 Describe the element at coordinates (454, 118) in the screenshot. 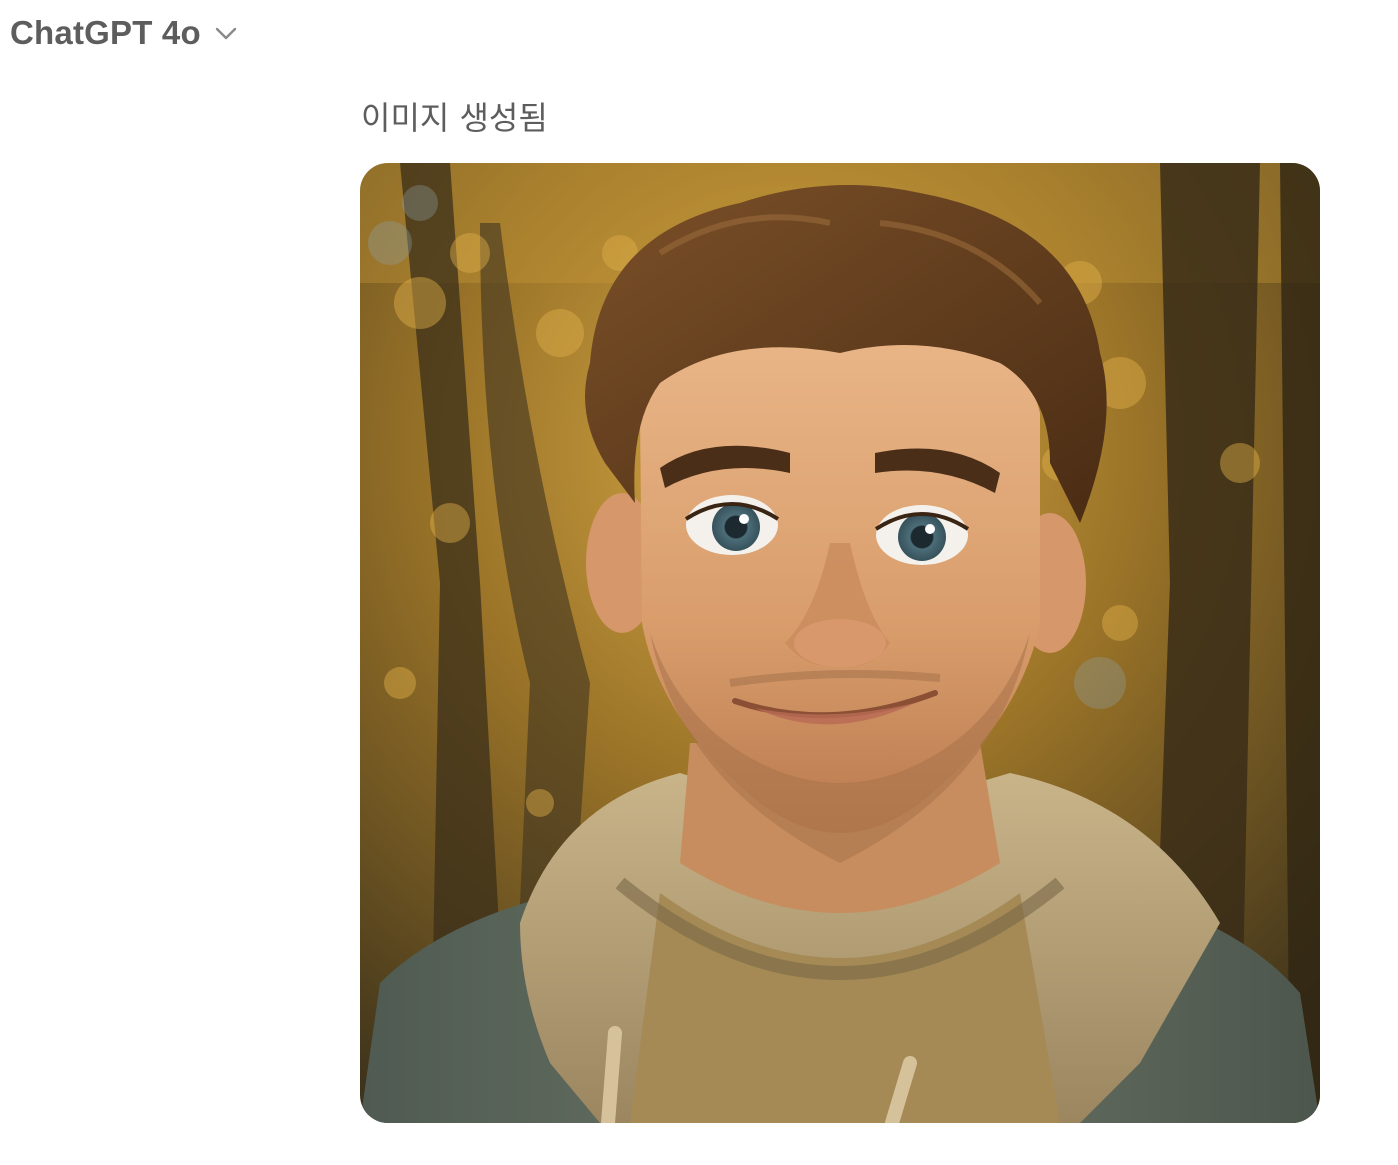

I see `image-generated-status: 이미지 생성됨` at that location.